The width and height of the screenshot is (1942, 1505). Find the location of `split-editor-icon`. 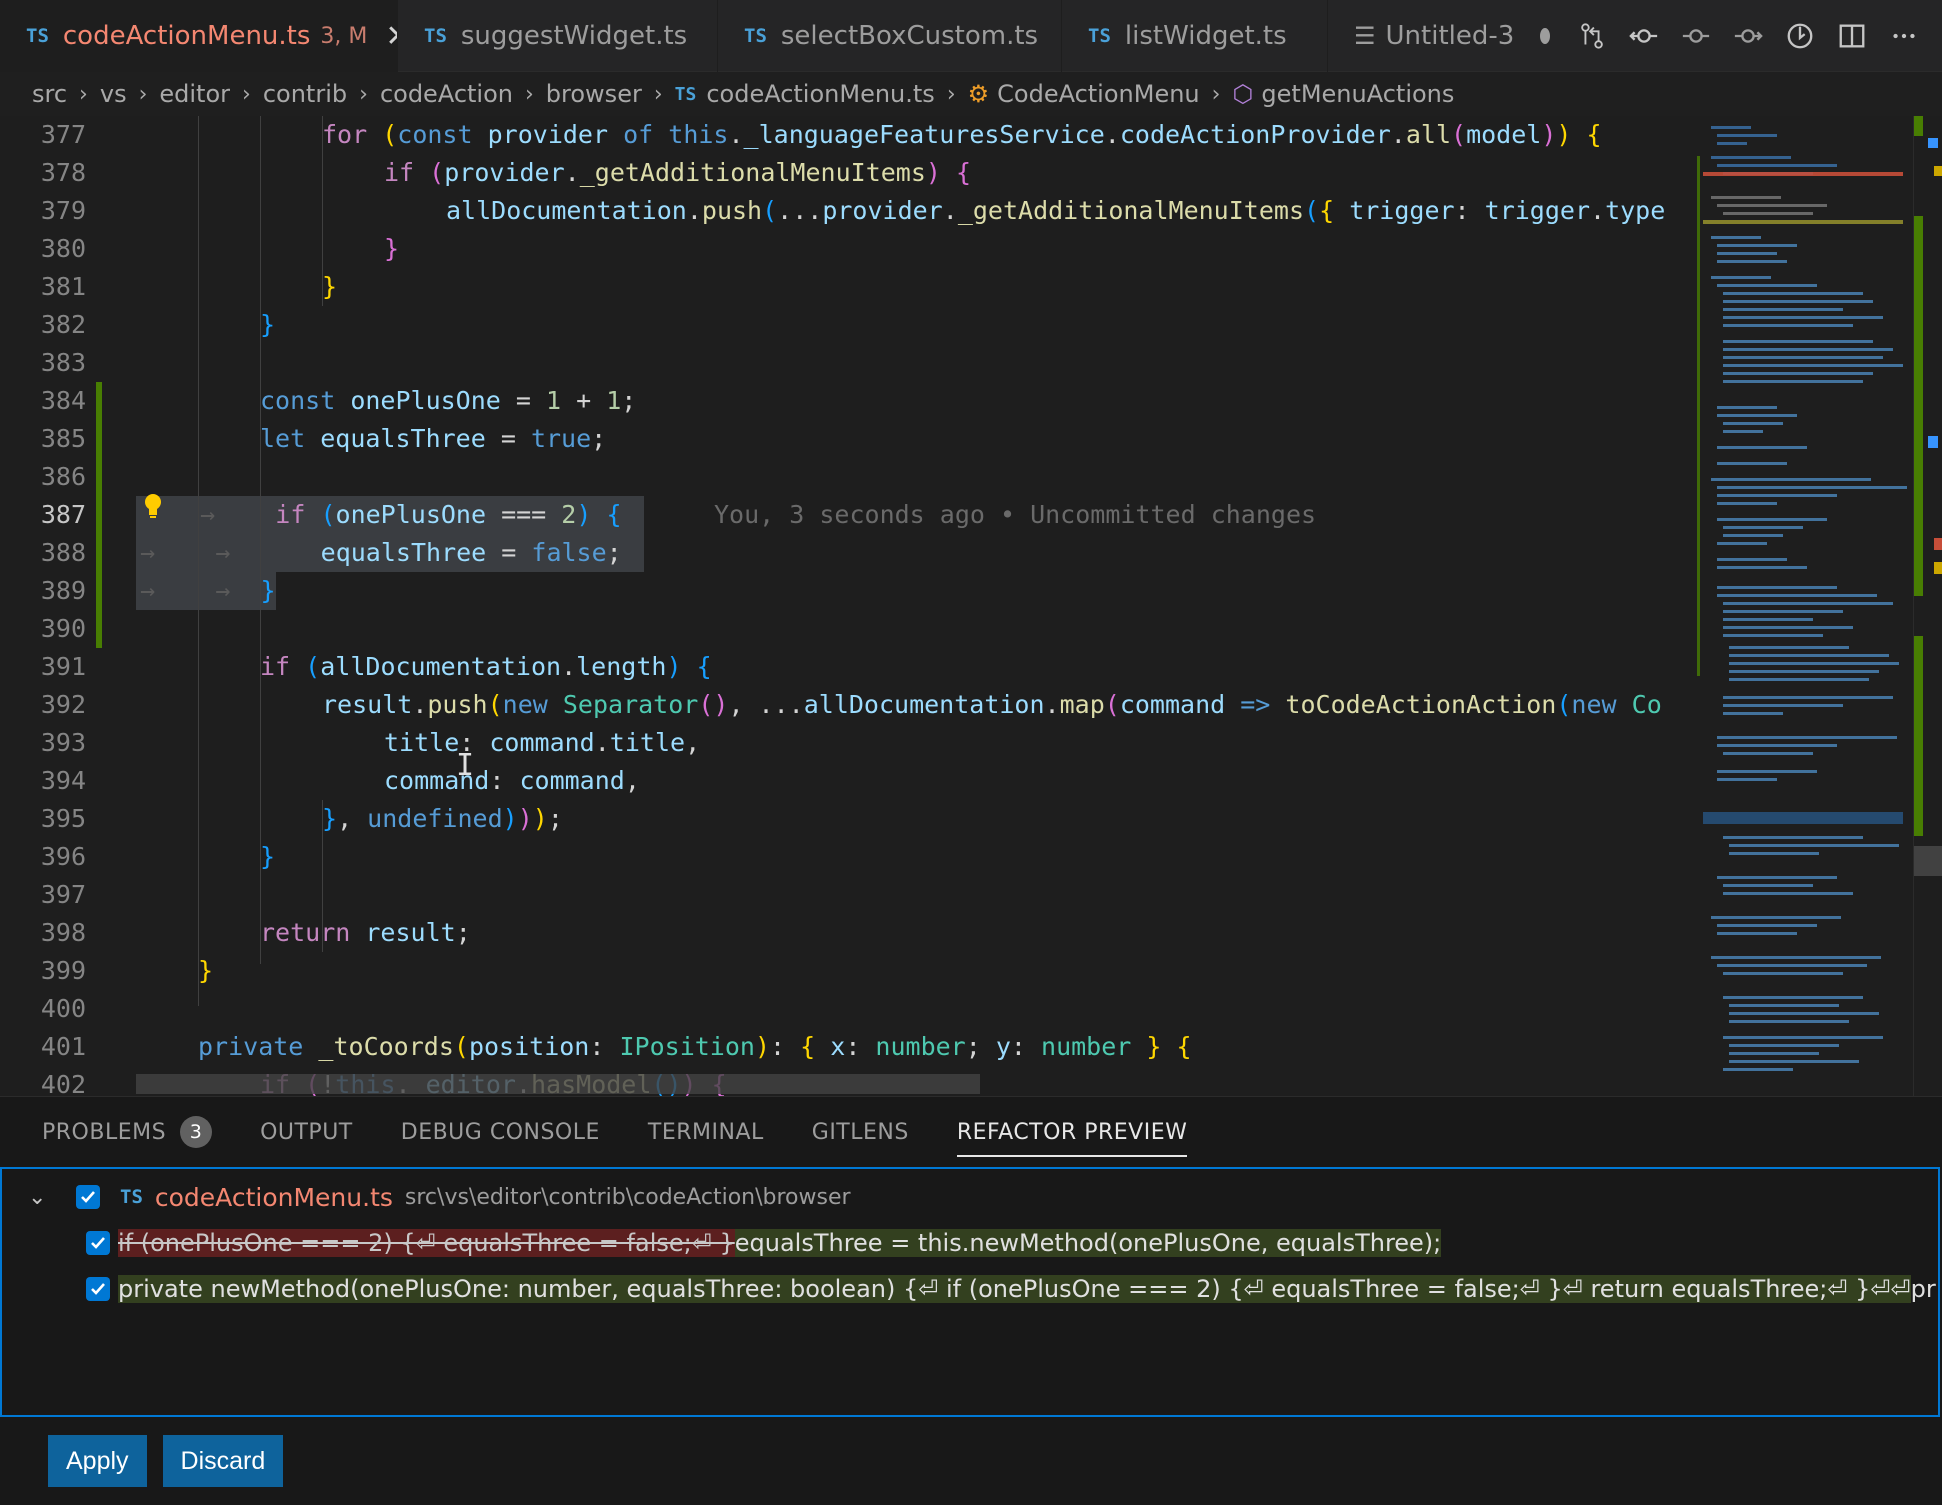

split-editor-icon is located at coordinates (1852, 36).